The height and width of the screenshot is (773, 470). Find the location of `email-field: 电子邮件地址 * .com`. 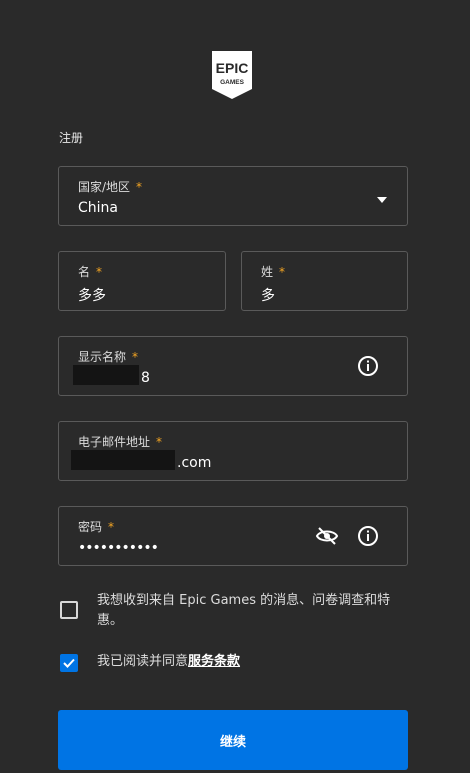

email-field: 电子邮件地址 * .com is located at coordinates (233, 451).